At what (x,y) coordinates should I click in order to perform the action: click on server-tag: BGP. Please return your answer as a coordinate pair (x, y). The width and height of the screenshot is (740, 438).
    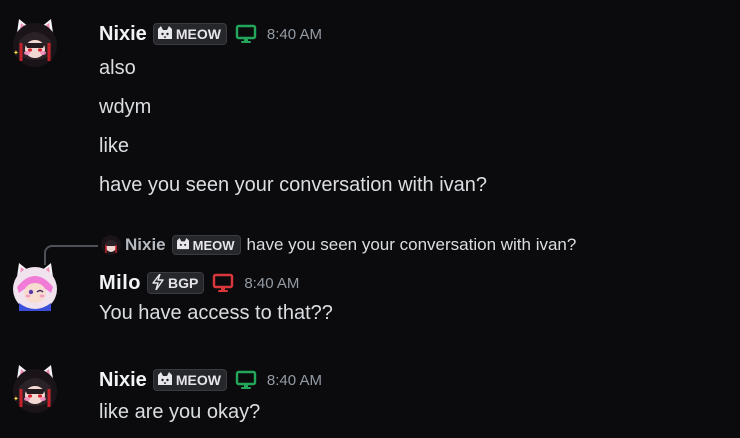
    Looking at the image, I should click on (176, 283).